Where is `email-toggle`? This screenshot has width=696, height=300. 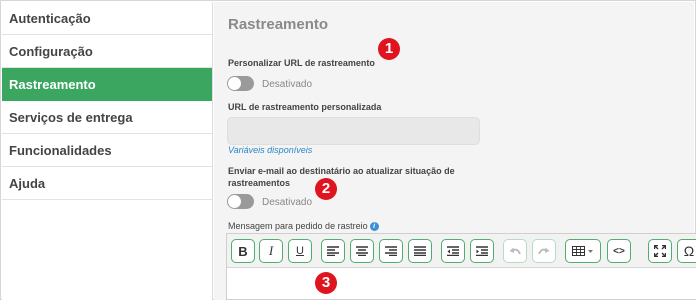
email-toggle is located at coordinates (240, 201).